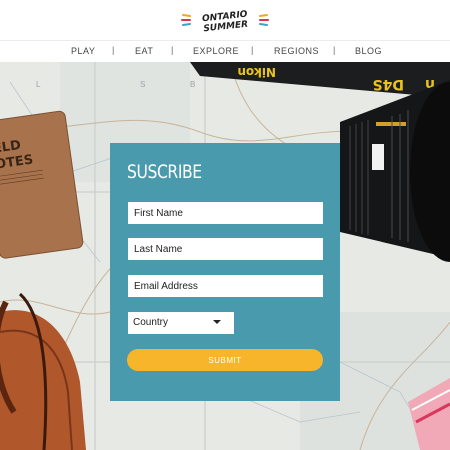 The width and height of the screenshot is (450, 450). I want to click on nav-item-eat: EAT, so click(144, 51).